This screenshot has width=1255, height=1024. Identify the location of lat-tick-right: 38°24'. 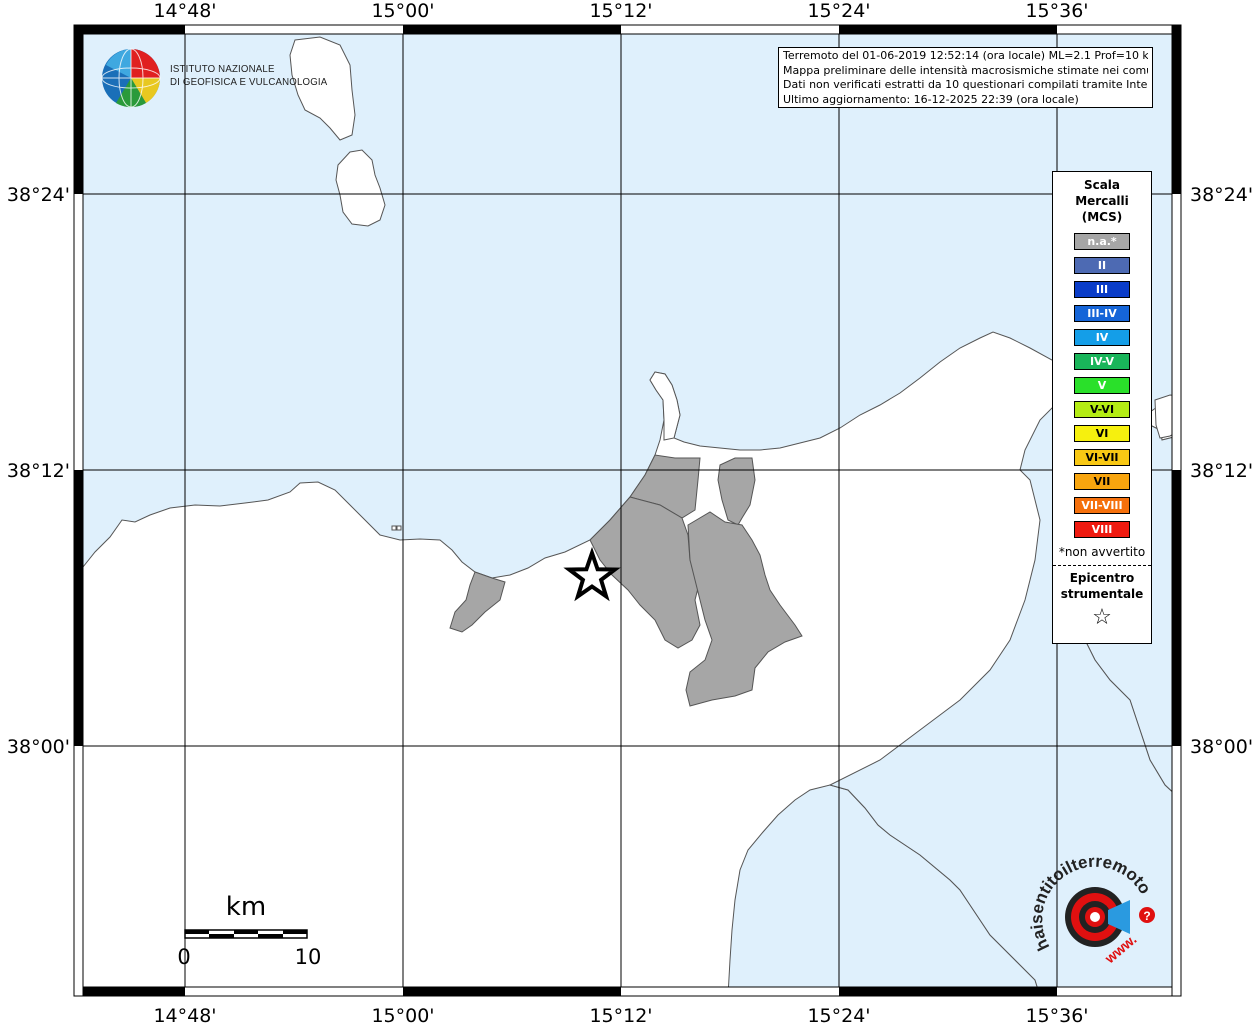
(1221, 195).